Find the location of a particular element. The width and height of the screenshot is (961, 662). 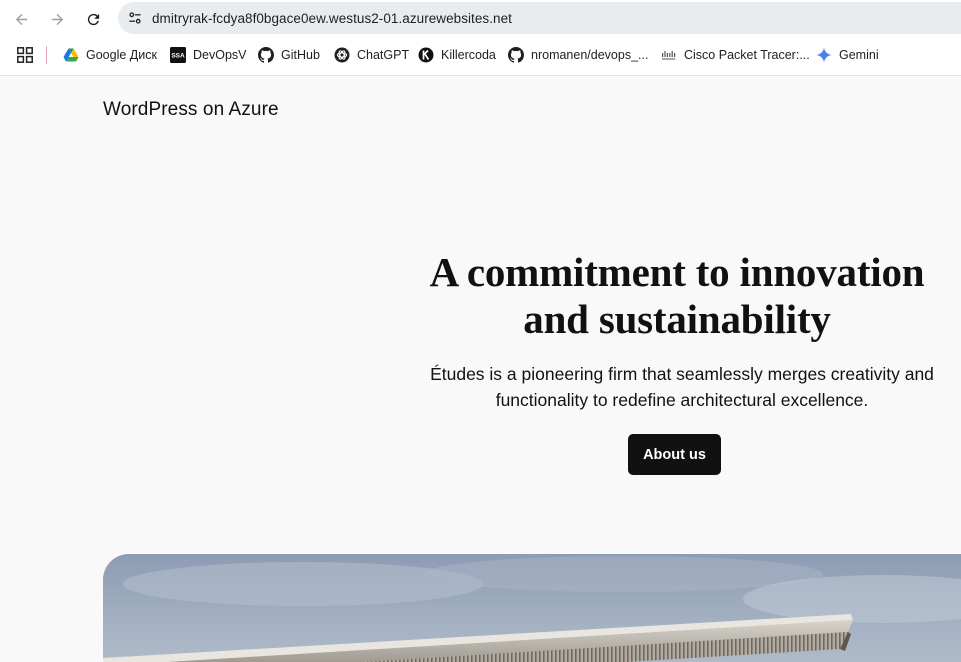

bookmark-label: Killercoda is located at coordinates (468, 55).